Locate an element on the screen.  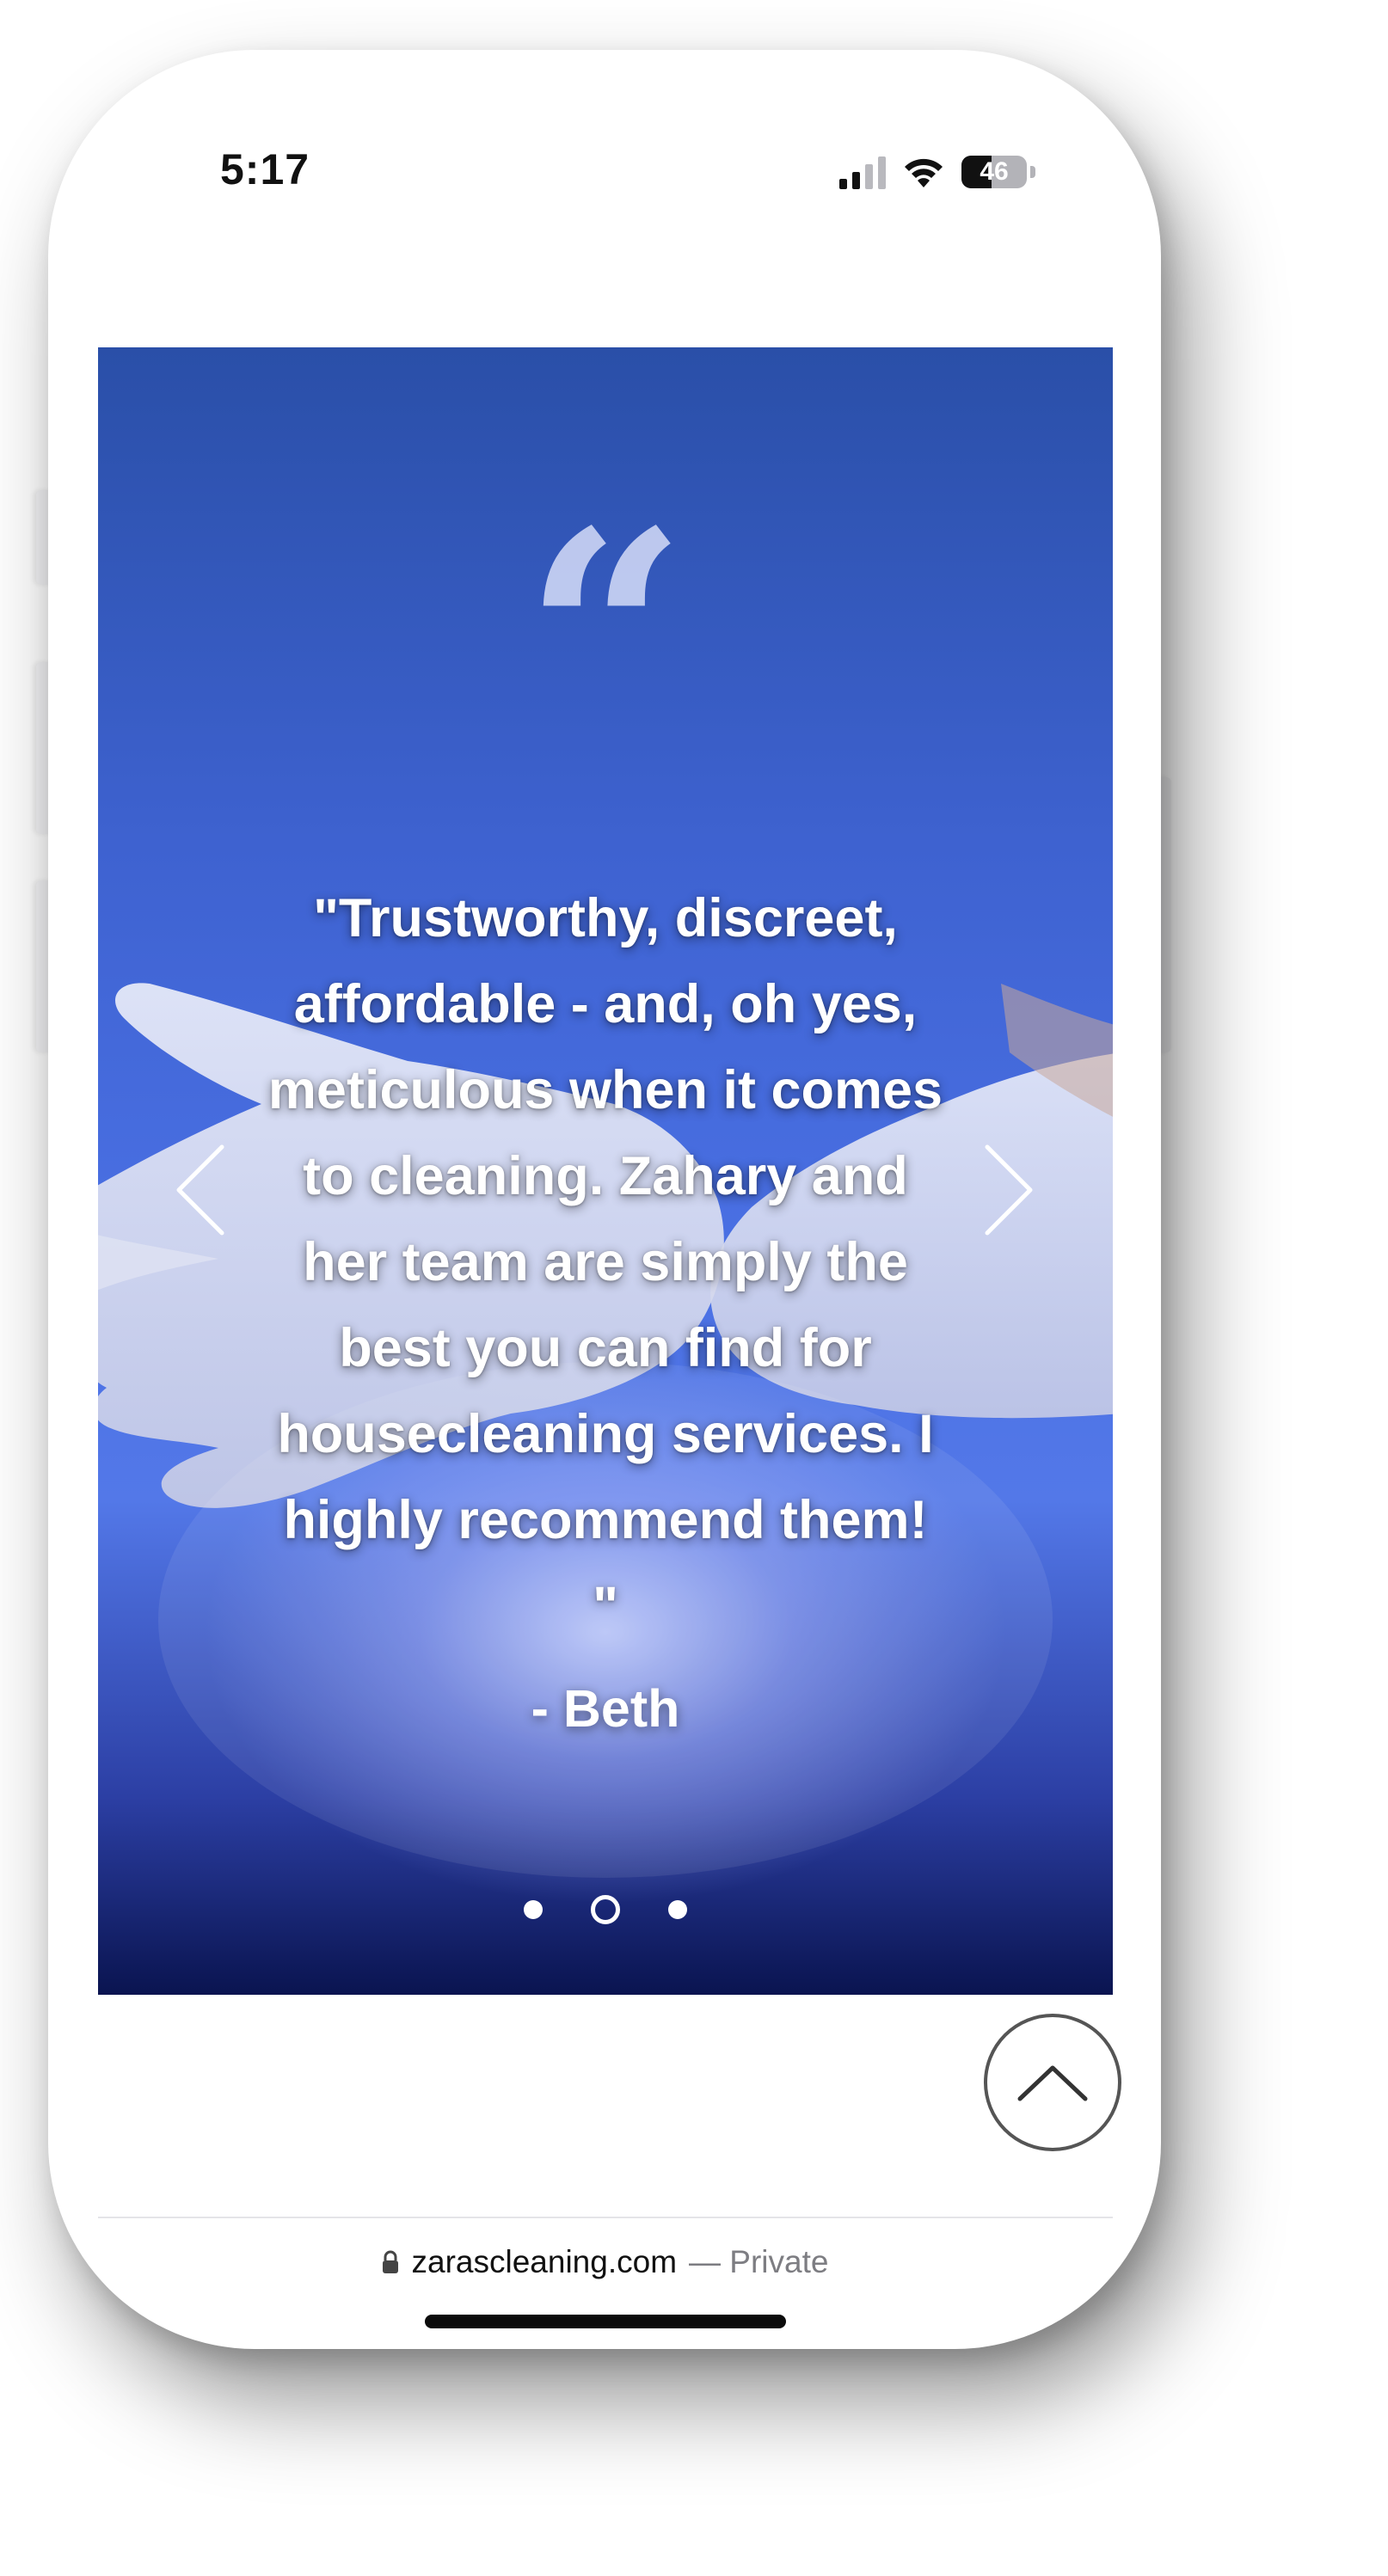
next-slide-button is located at coordinates (1006, 1190).